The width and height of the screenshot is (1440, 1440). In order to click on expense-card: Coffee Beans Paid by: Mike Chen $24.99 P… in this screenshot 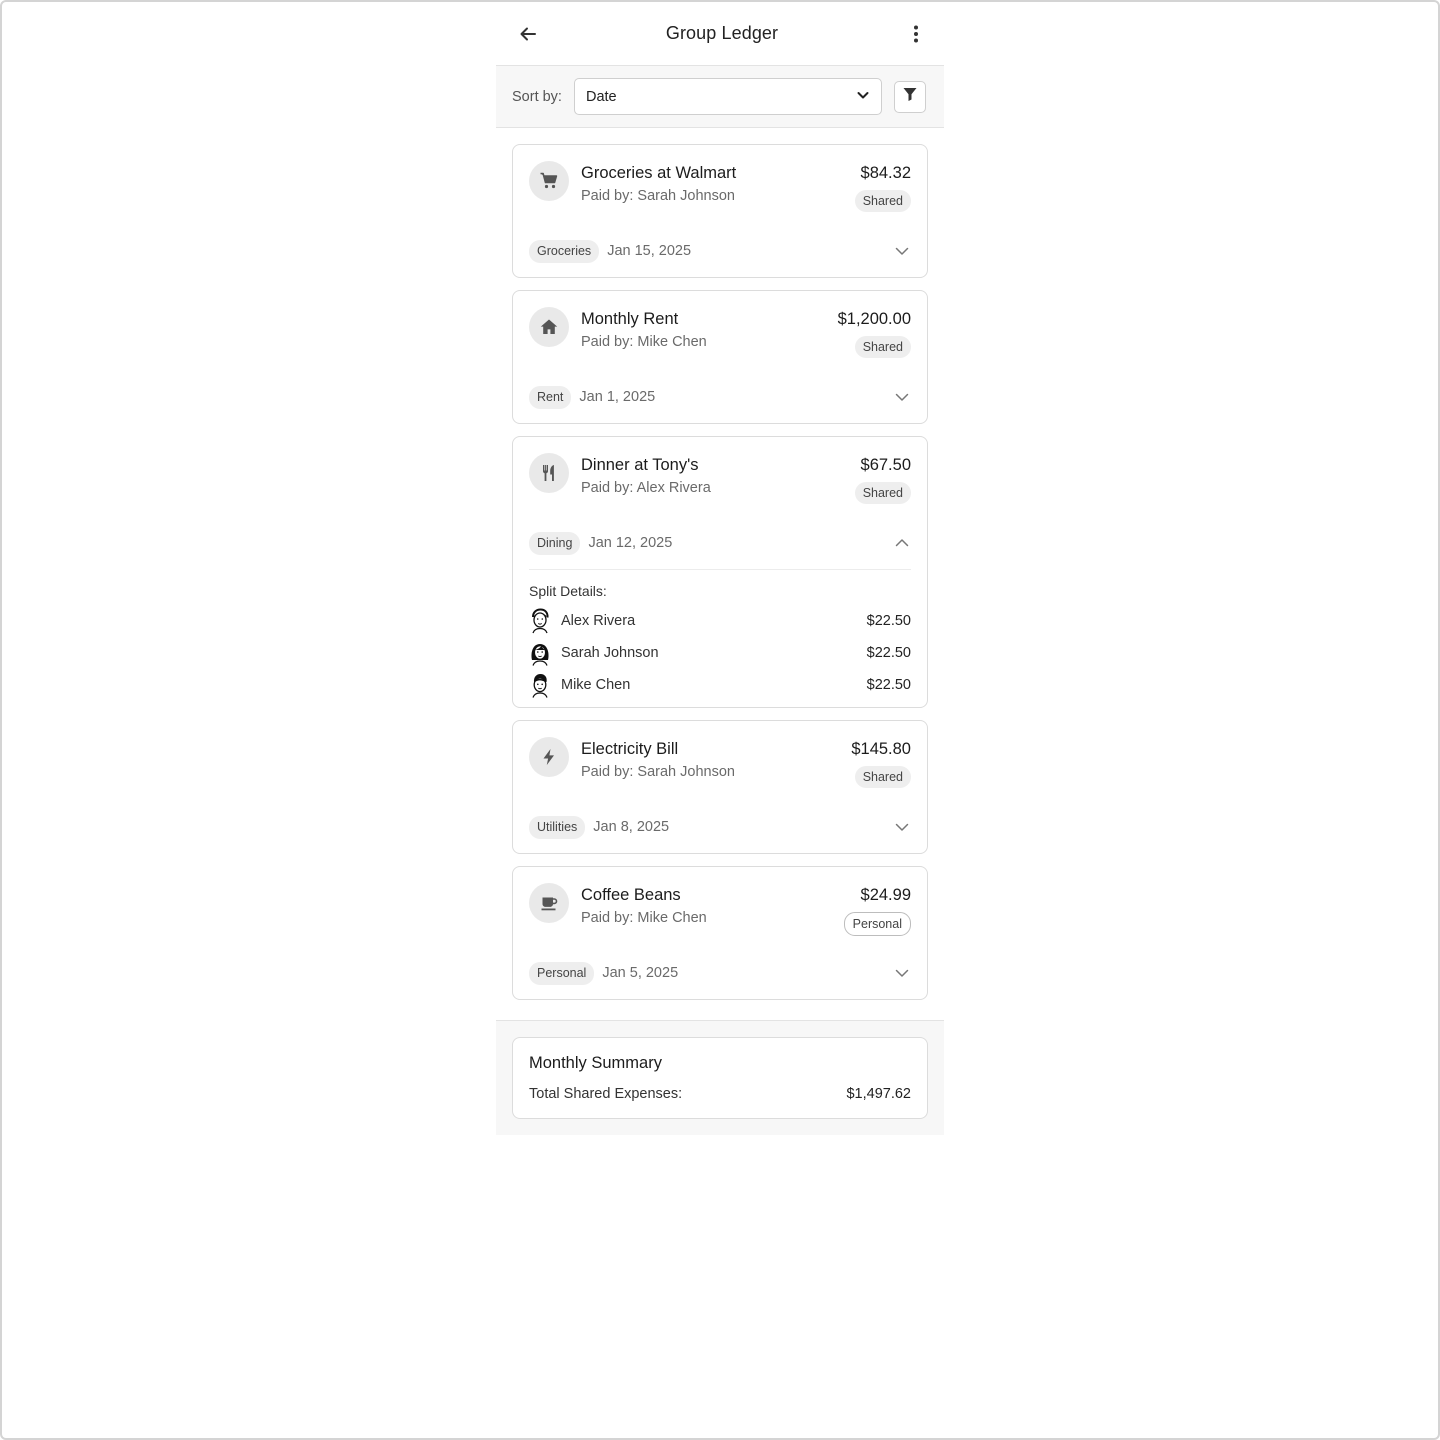, I will do `click(720, 933)`.